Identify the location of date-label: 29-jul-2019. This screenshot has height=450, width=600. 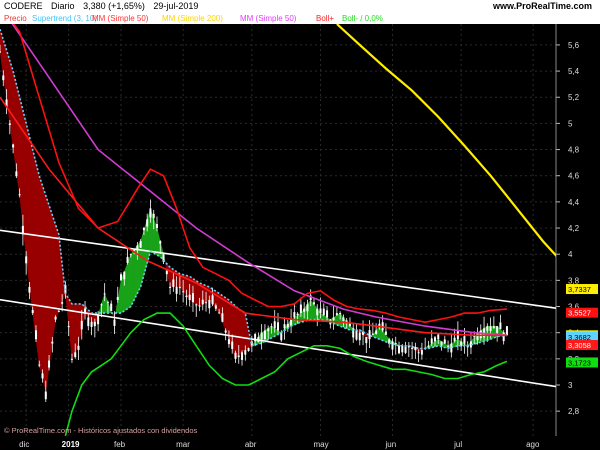
(176, 6).